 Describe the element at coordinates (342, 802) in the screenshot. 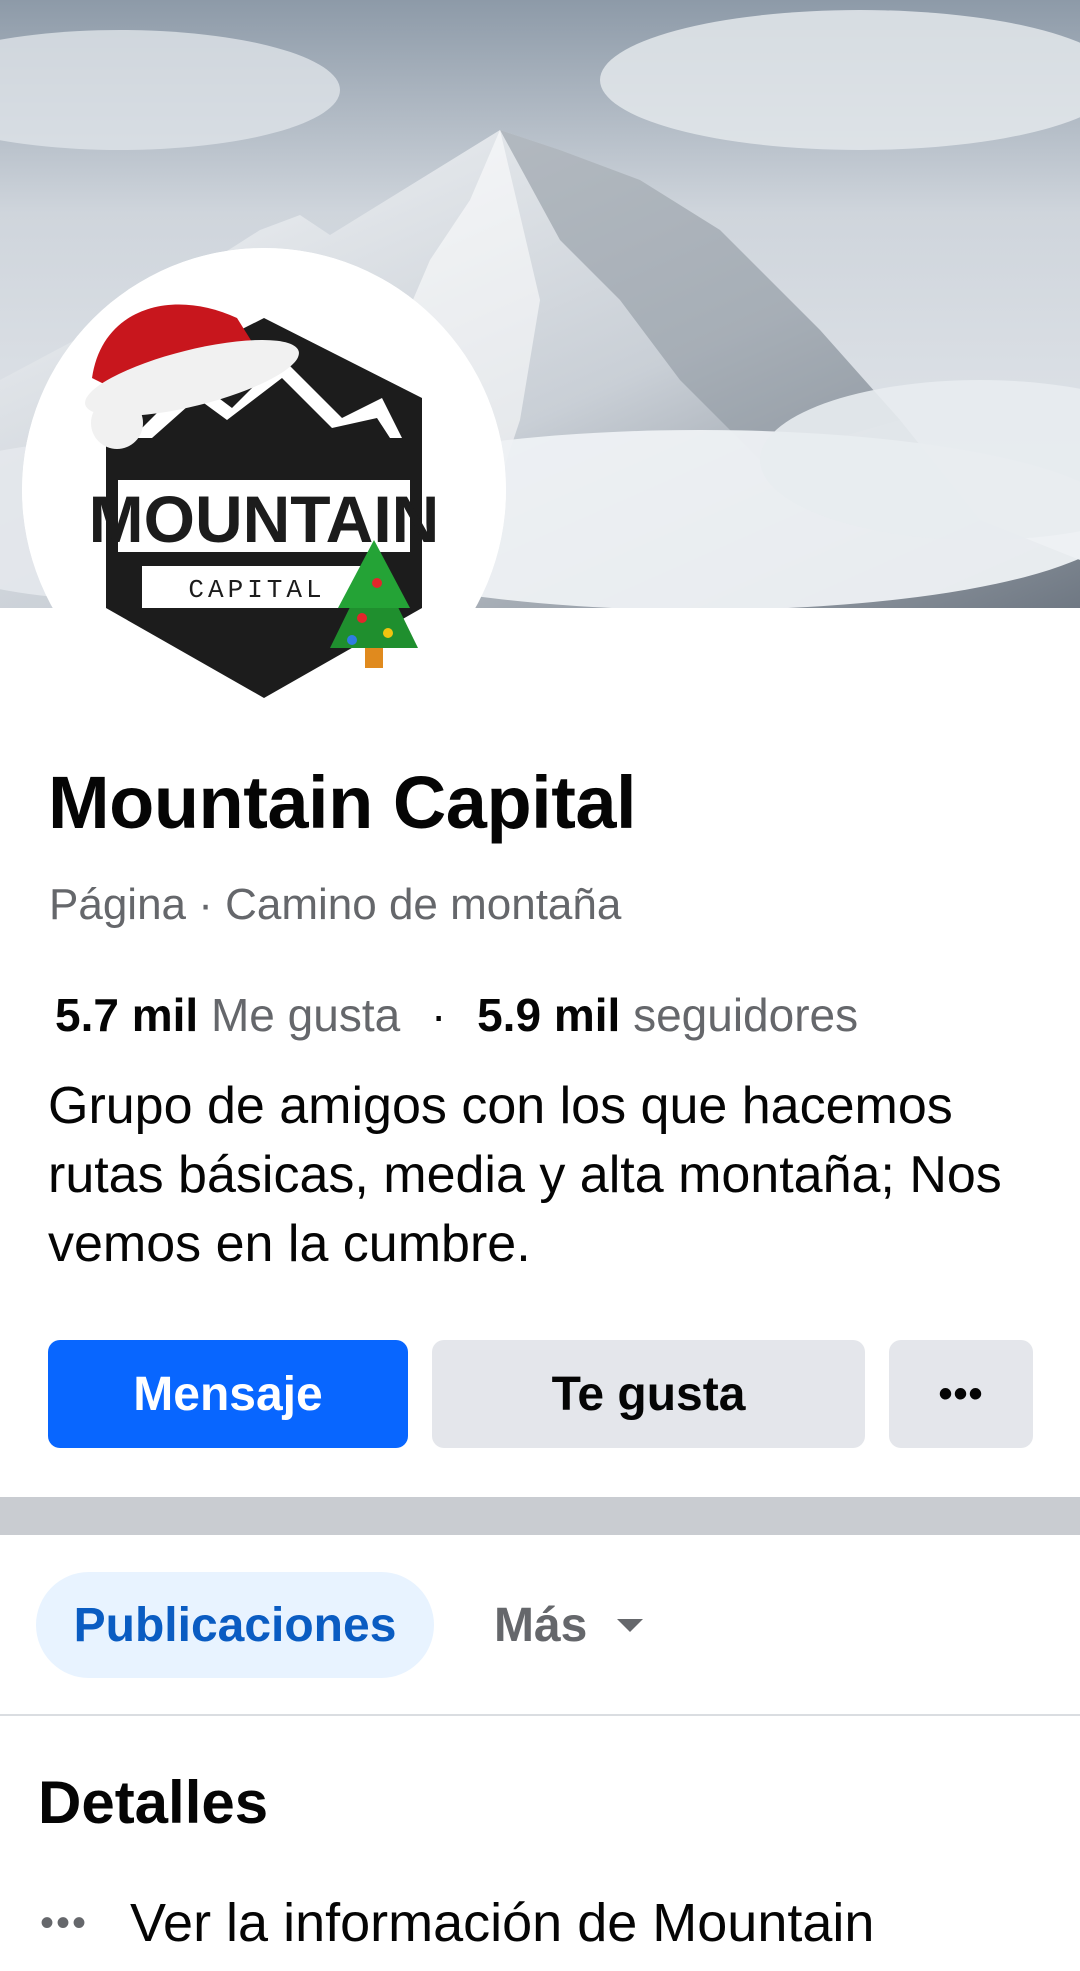

I see `page-title: Mountain Capital` at that location.